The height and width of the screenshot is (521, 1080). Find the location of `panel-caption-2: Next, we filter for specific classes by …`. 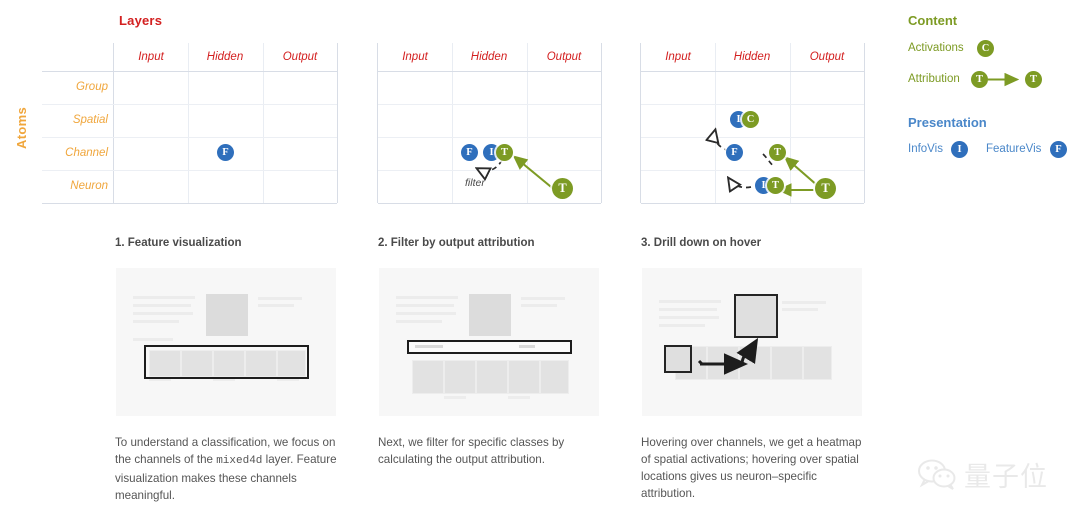

panel-caption-2: Next, we filter for specific classes by … is located at coordinates (492, 451).